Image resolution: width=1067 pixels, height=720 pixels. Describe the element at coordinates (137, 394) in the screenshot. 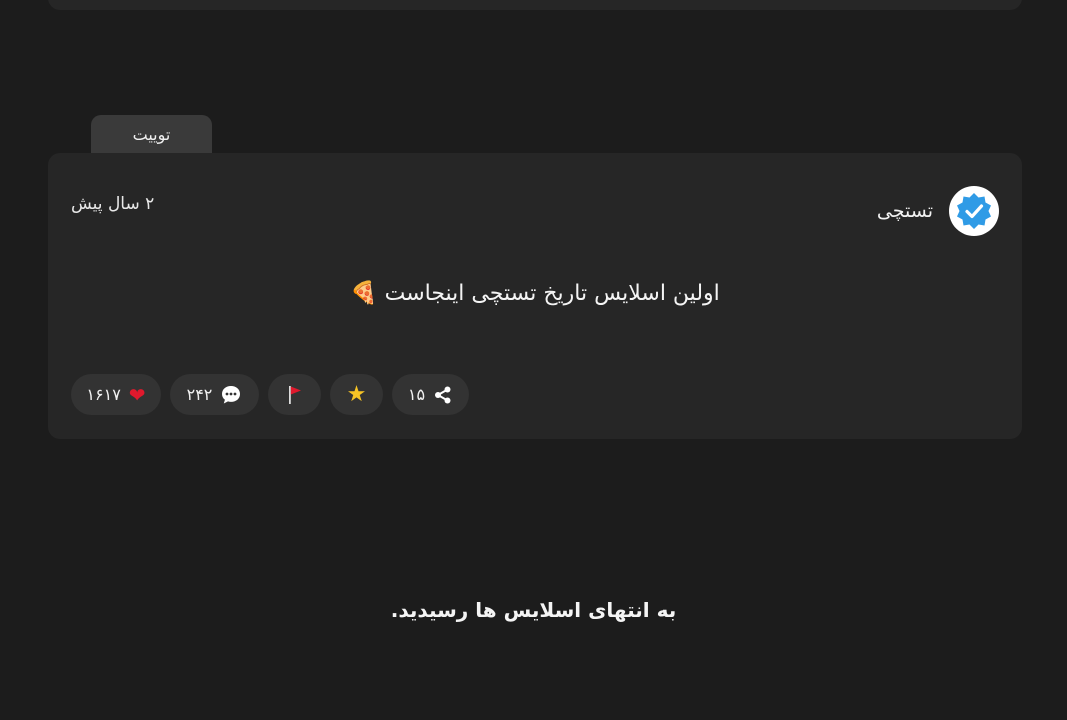

I see `heart-icon: ❤` at that location.